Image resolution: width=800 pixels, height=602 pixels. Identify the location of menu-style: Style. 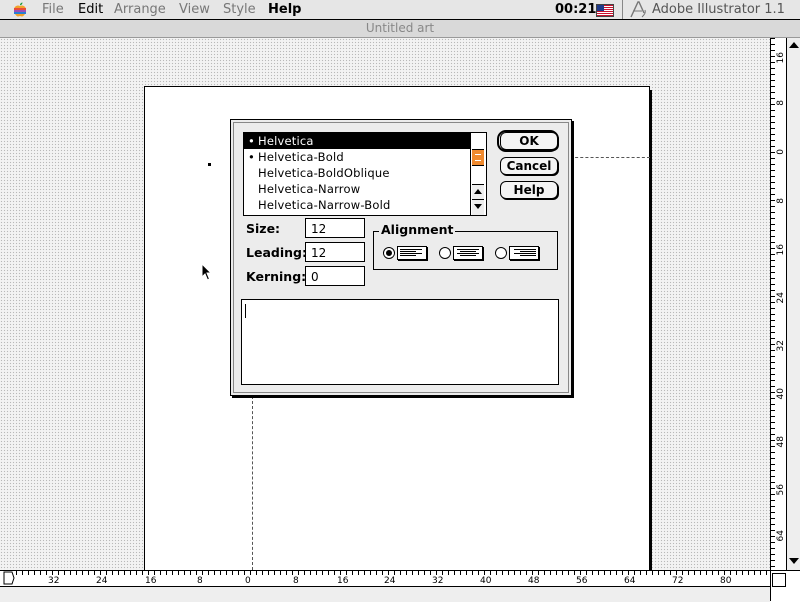
(239, 9).